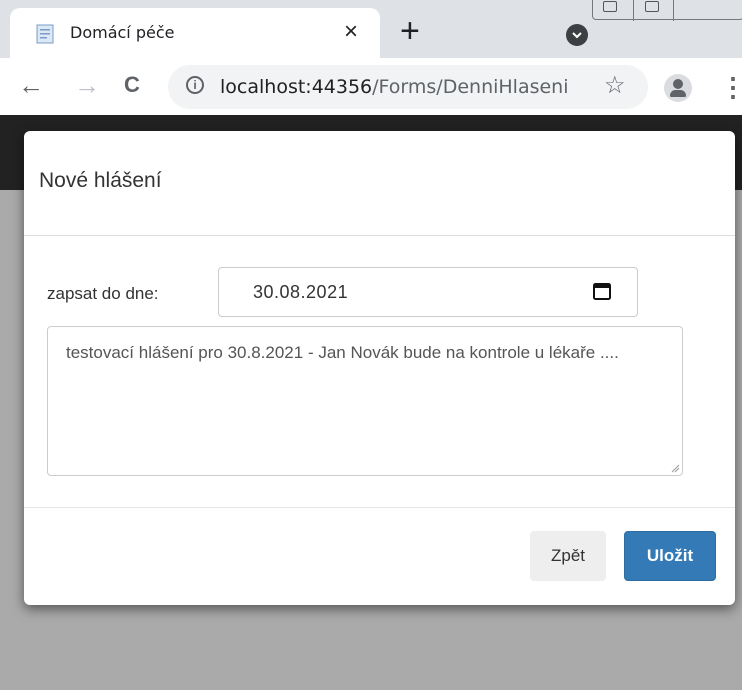 The width and height of the screenshot is (742, 698). I want to click on bookmark-star-icon: ☆, so click(615, 85).